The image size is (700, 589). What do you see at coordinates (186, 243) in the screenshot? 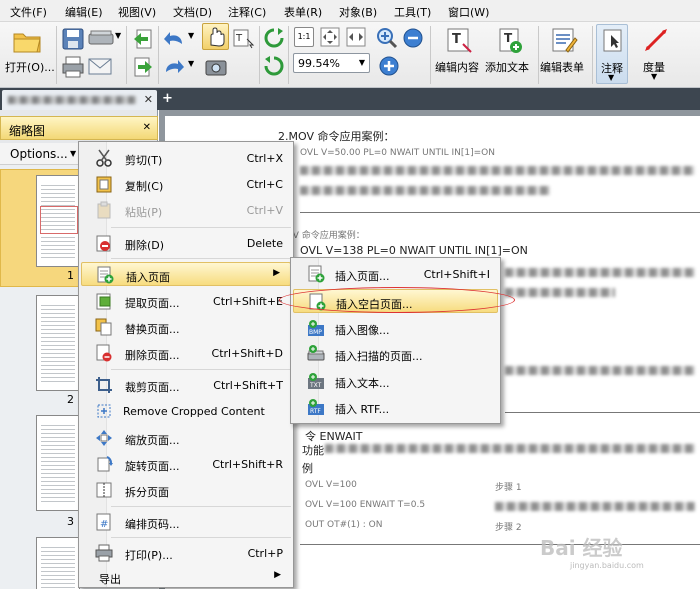
I see `menu-item-delete: 删除(D) Delete` at bounding box center [186, 243].